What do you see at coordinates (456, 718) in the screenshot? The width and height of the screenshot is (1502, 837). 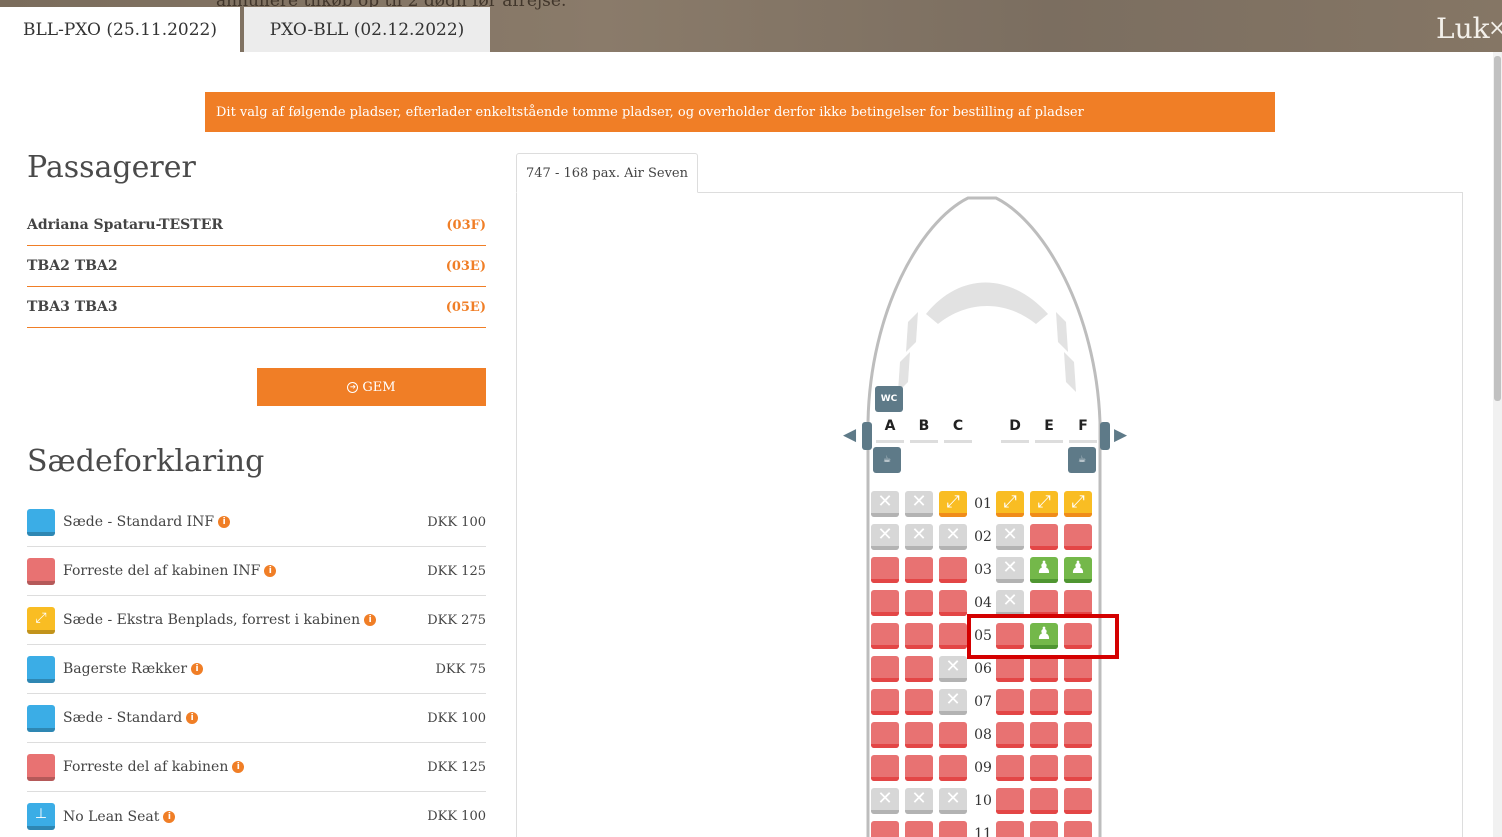 I see `legend-price: DKK 100` at bounding box center [456, 718].